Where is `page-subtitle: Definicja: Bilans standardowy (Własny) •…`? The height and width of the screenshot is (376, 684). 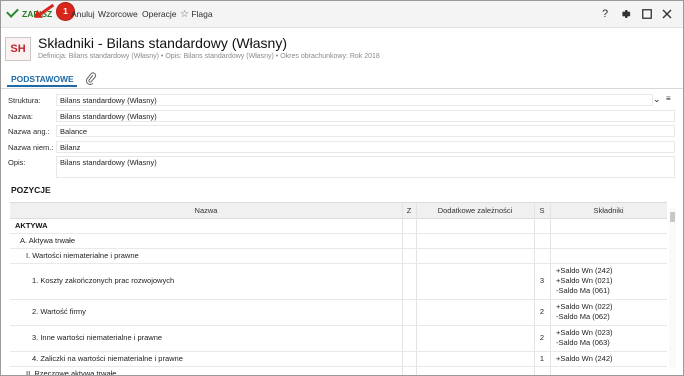 page-subtitle: Definicja: Bilans standardowy (Własny) •… is located at coordinates (209, 56).